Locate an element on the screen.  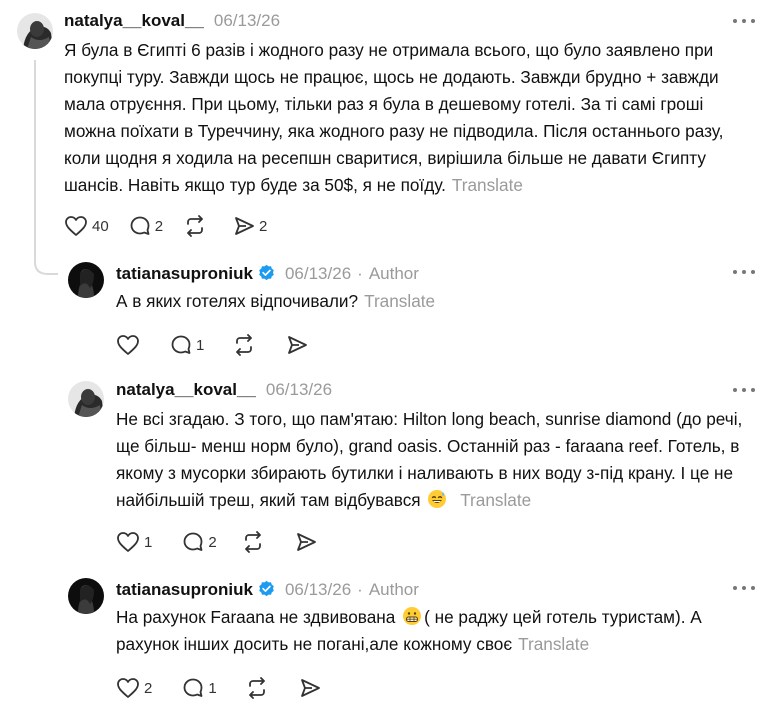
like-count: 1 is located at coordinates (148, 542).